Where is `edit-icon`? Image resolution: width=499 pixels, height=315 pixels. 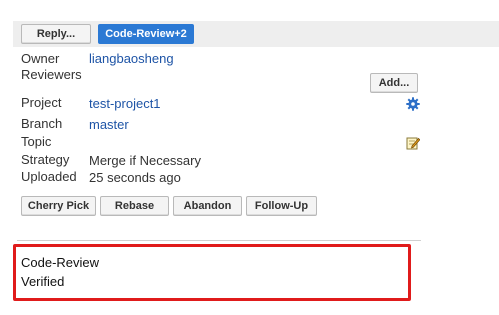 edit-icon is located at coordinates (413, 143).